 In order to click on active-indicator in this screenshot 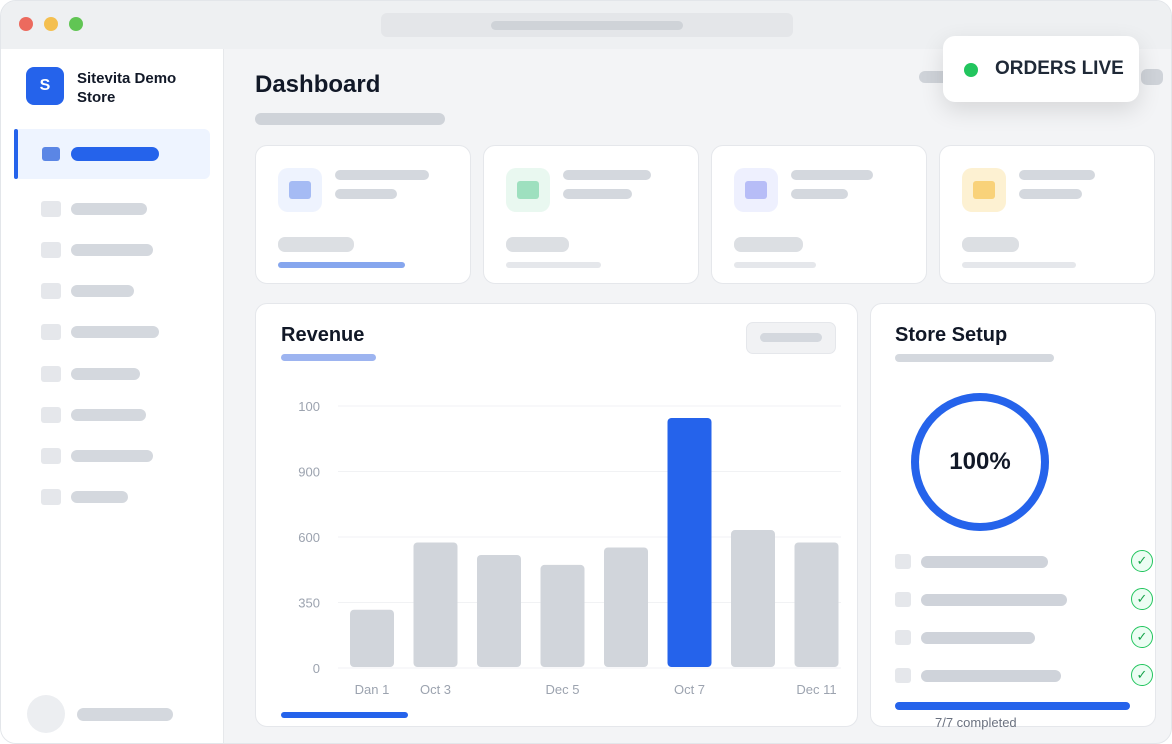, I will do `click(16, 154)`.